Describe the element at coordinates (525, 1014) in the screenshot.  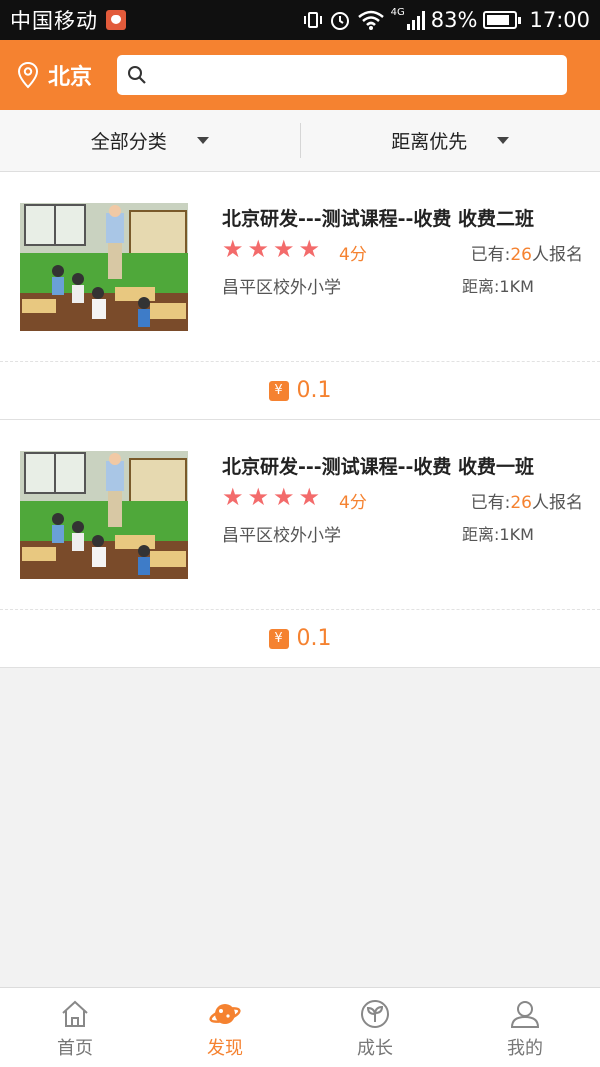
I see `profile-icon` at that location.